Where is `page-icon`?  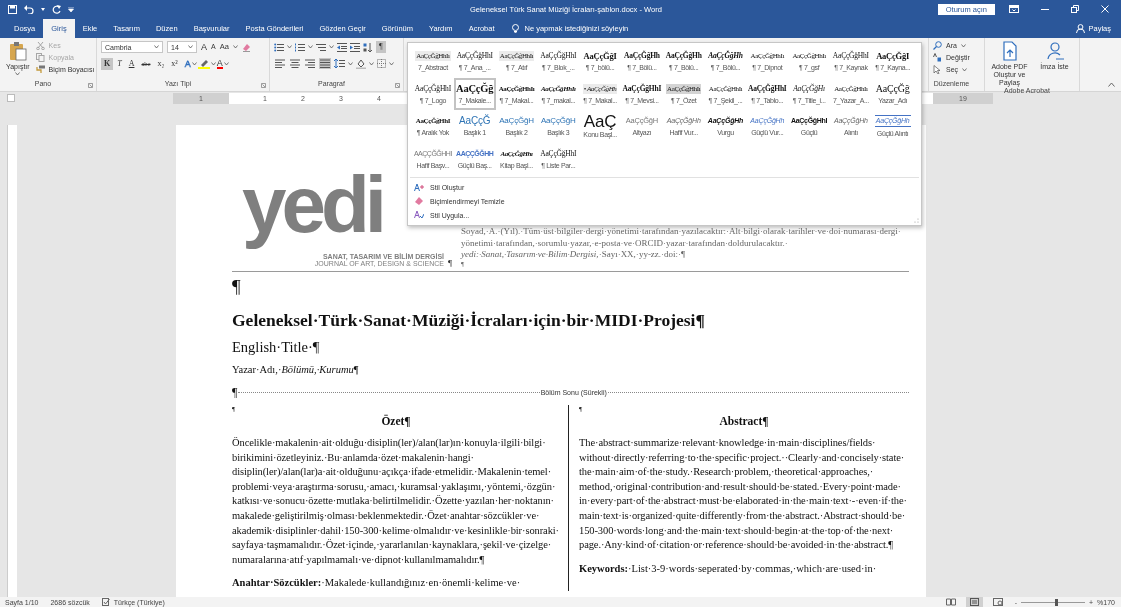 page-icon is located at coordinates (974, 602).